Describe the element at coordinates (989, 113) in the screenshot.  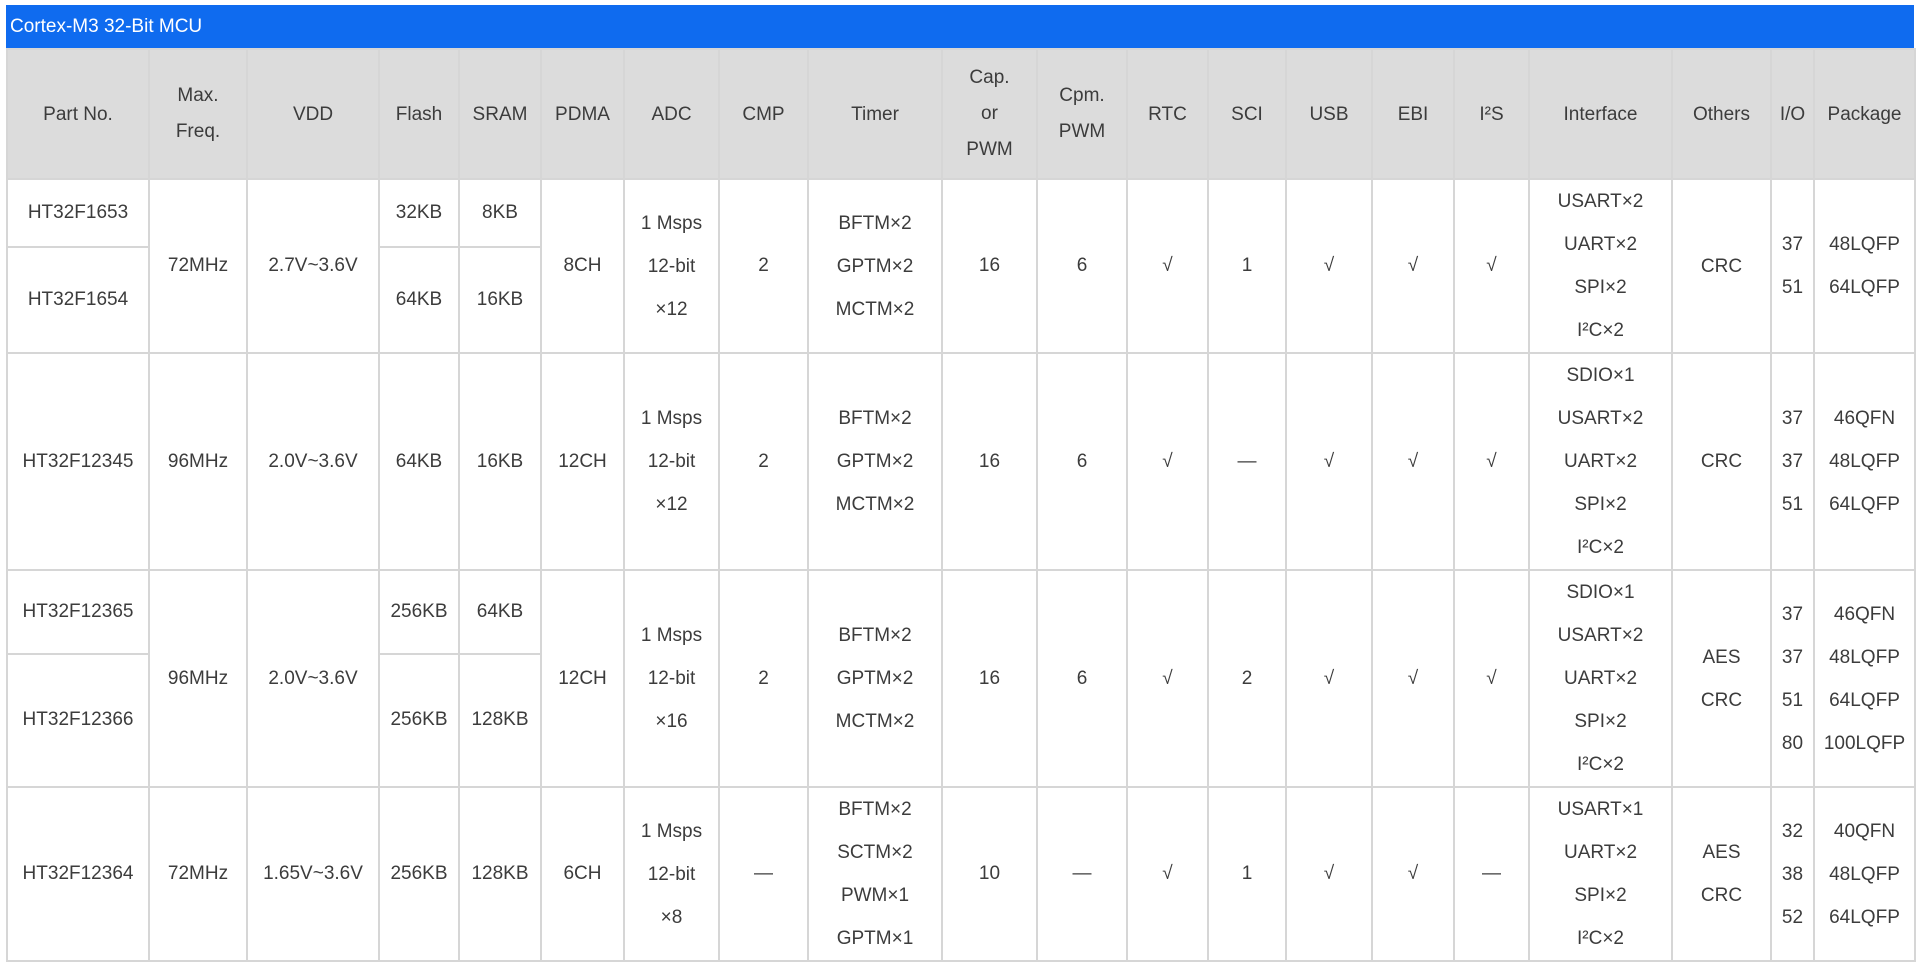
I see `column-header-label: or` at that location.